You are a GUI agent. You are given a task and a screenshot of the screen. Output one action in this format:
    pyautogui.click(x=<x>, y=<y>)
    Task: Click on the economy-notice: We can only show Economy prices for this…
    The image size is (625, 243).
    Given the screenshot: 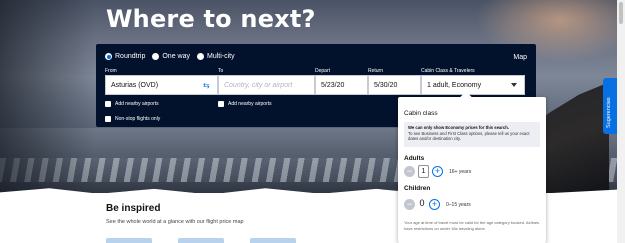 What is the action you would take?
    pyautogui.click(x=472, y=134)
    